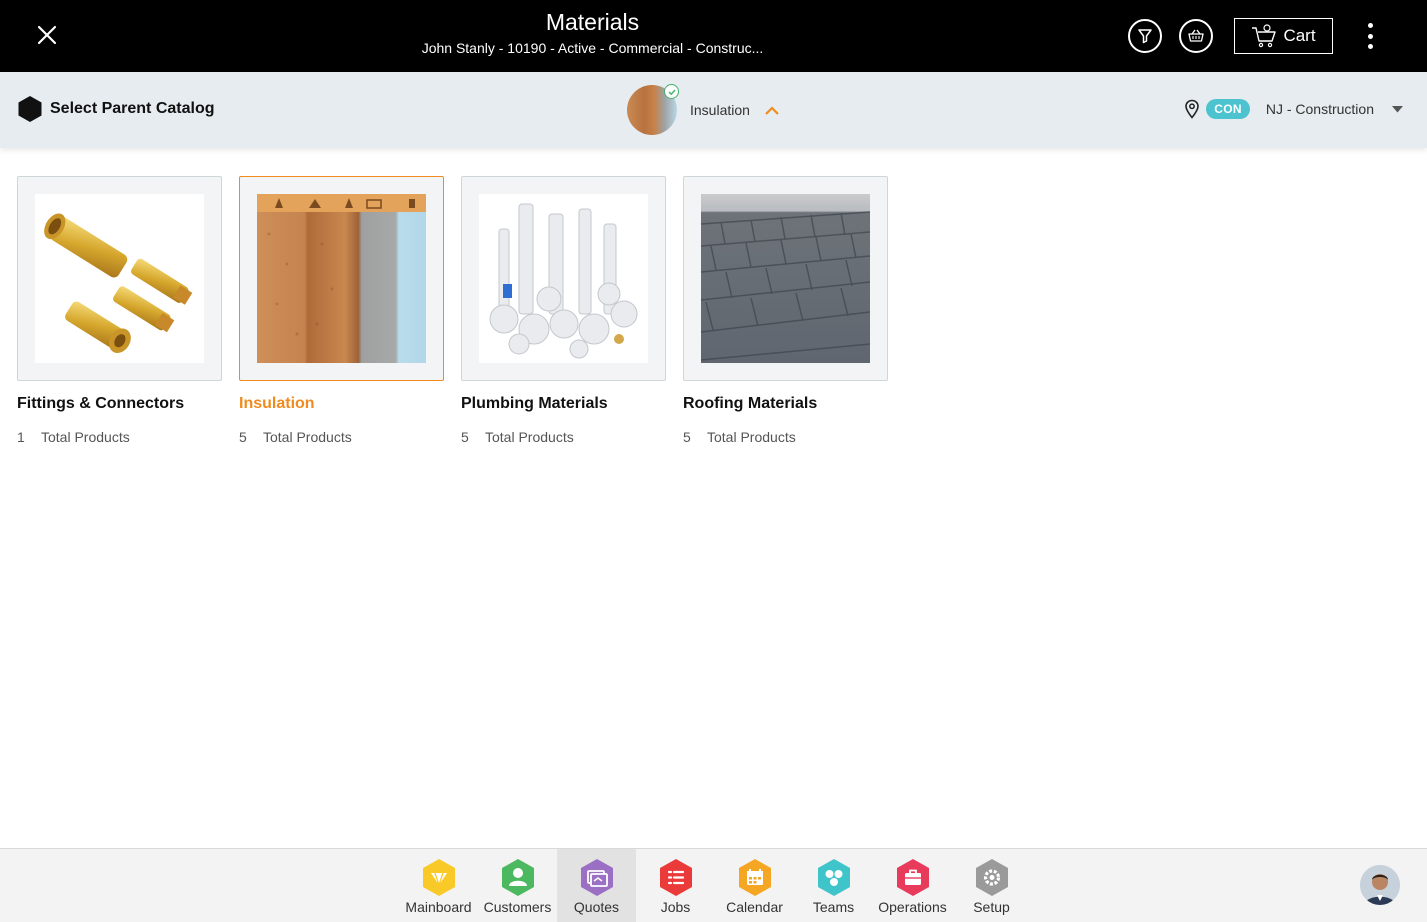  I want to click on category-card-roofing: Roofing Materials 5 Total Products, so click(785, 310).